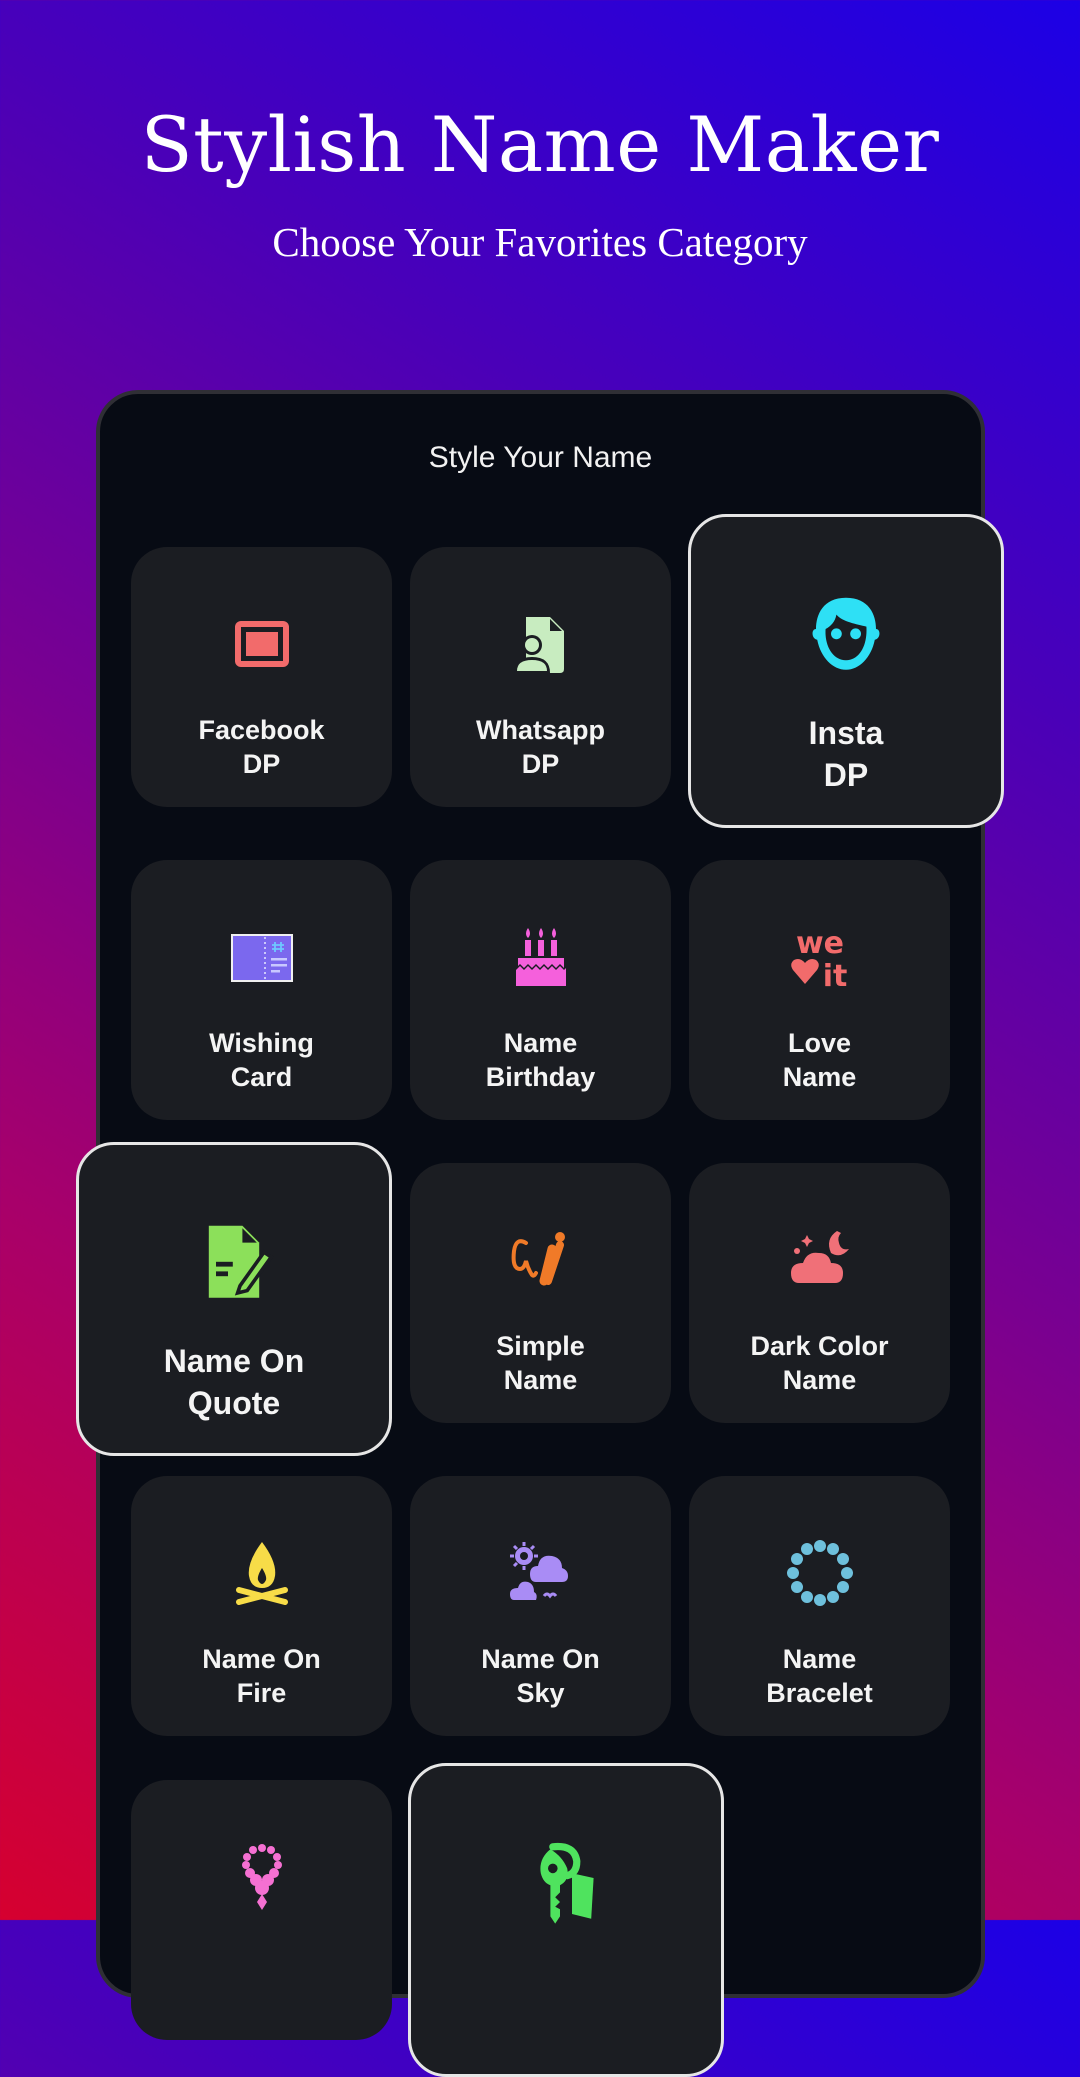 The height and width of the screenshot is (2077, 1080). I want to click on category-card-insta-dp: Insta DP, so click(846, 671).